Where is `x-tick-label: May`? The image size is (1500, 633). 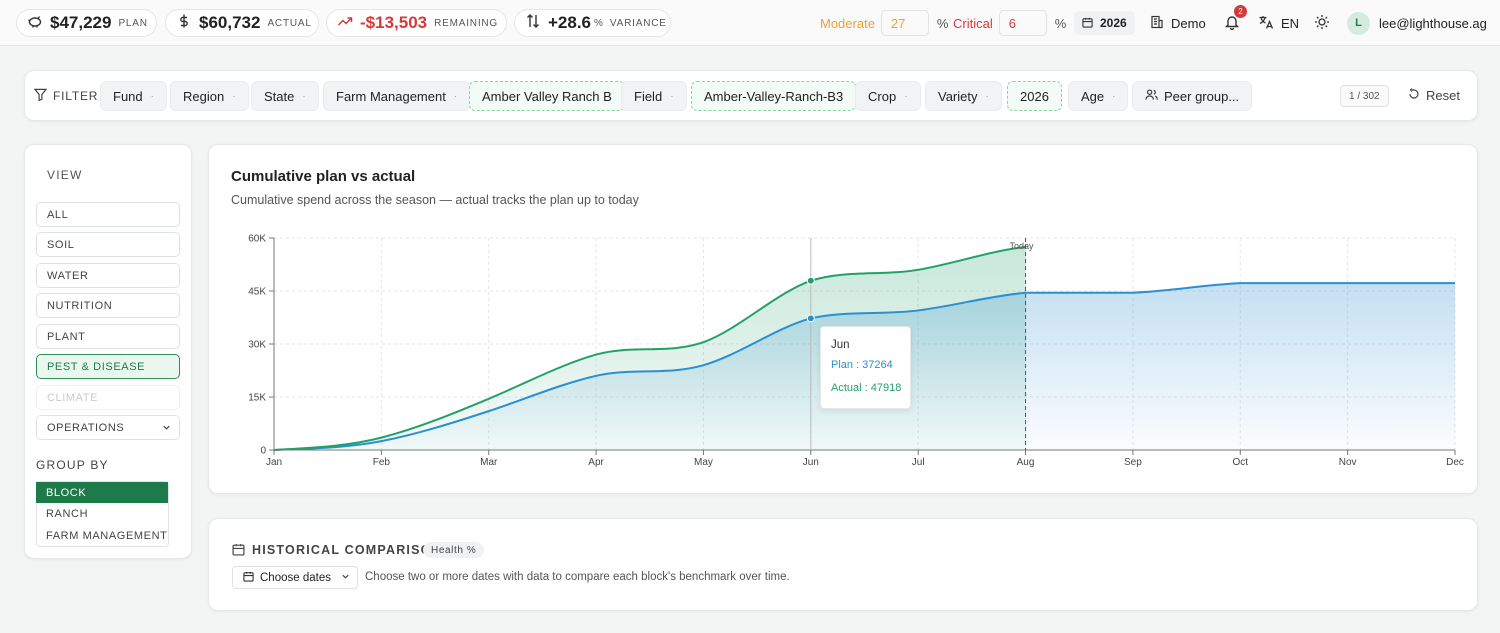
x-tick-label: May is located at coordinates (703, 462).